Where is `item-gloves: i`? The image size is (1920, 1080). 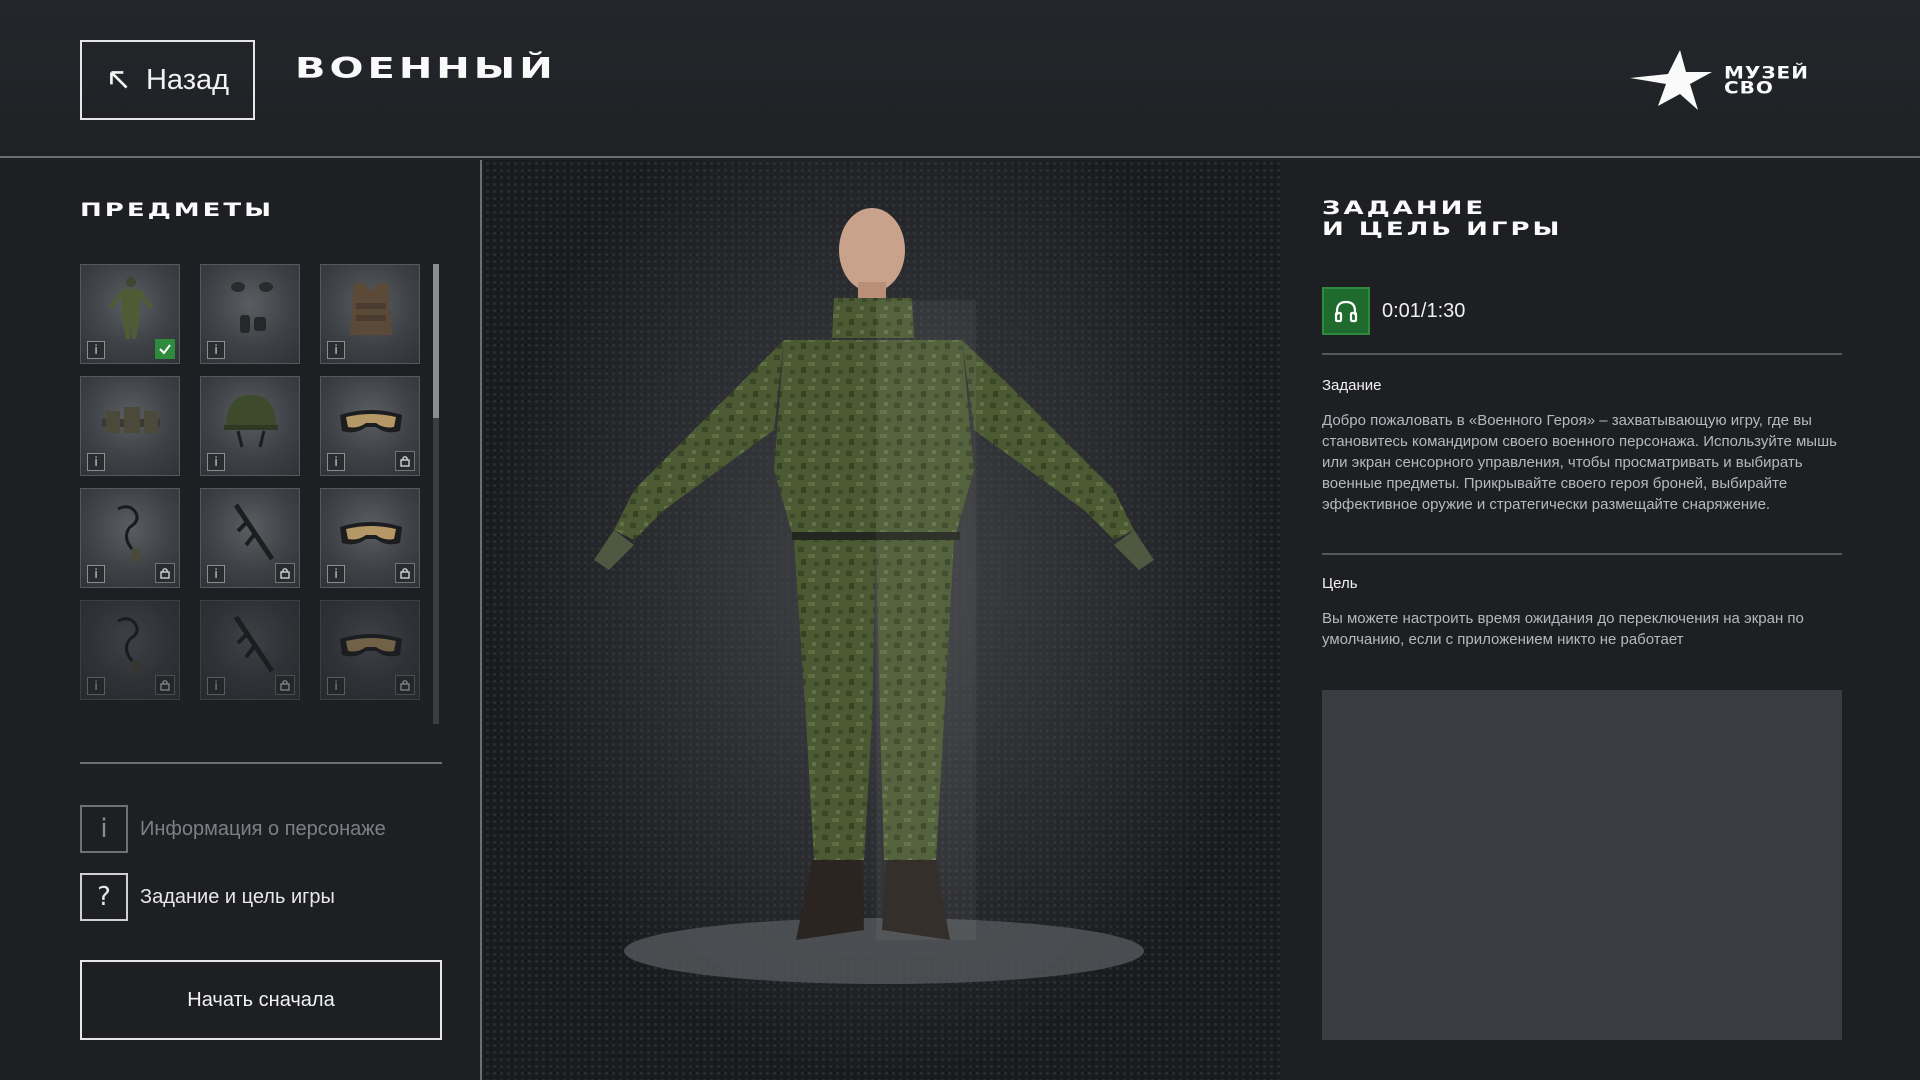 item-gloves: i is located at coordinates (250, 314).